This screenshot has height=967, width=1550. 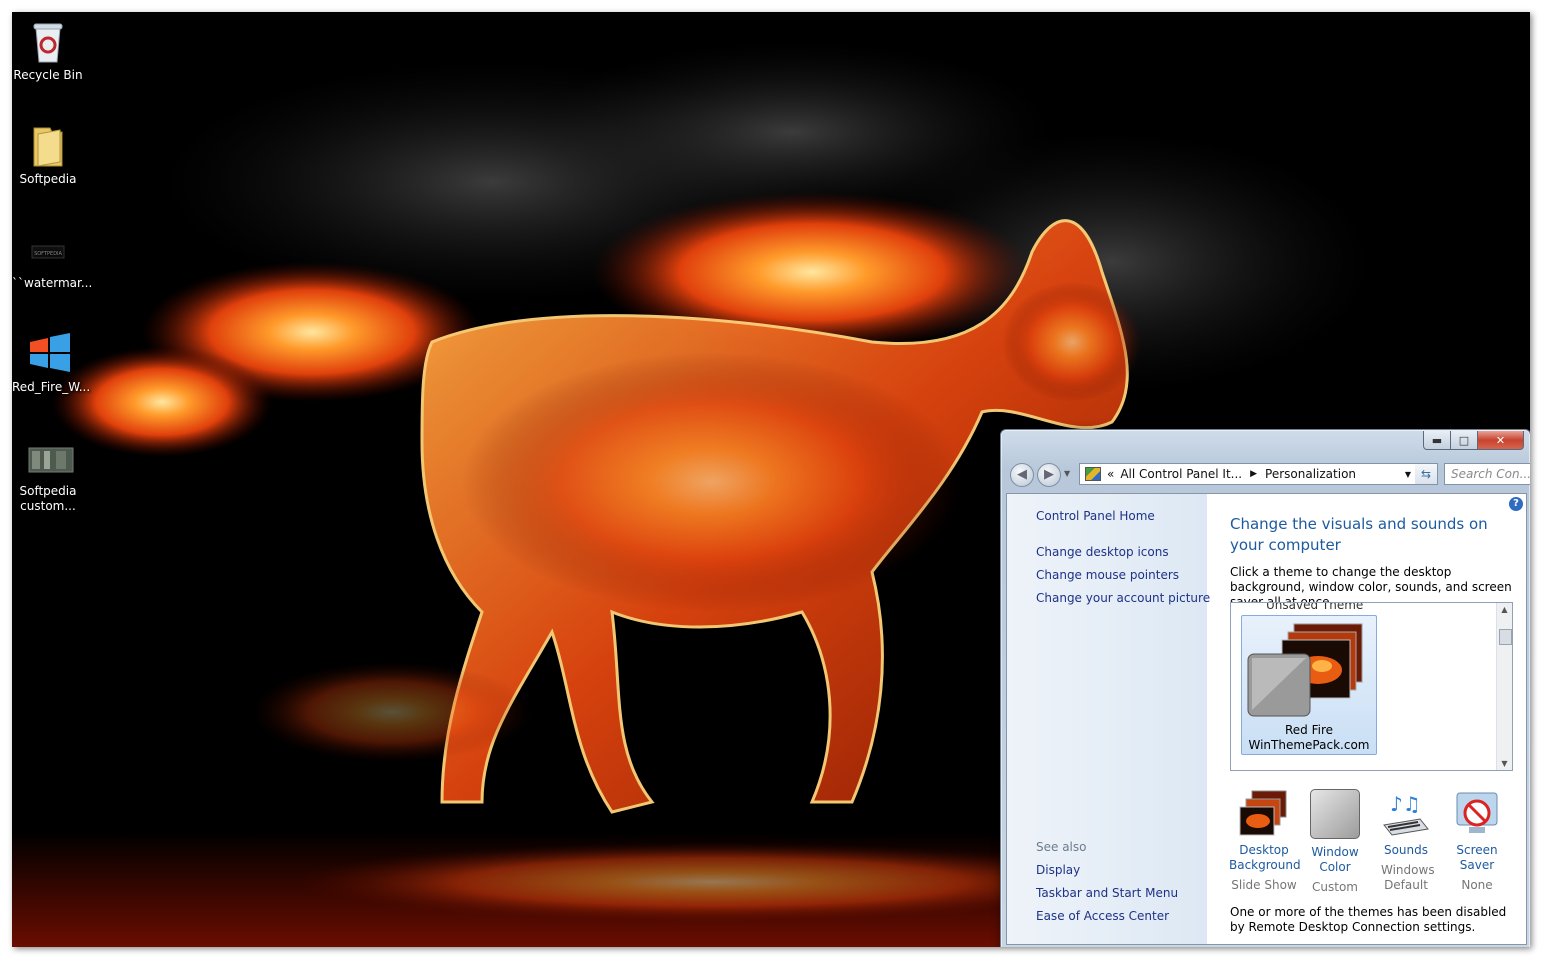 I want to click on address-dropdown-icon: ▼, so click(x=1408, y=474).